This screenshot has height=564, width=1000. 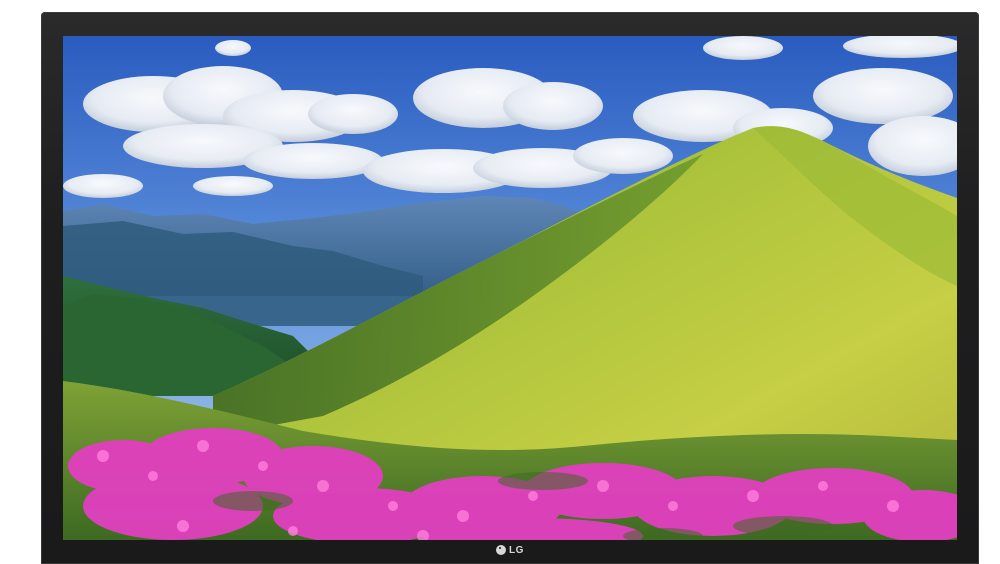 I want to click on brand-logo-text: LG, so click(x=516, y=550).